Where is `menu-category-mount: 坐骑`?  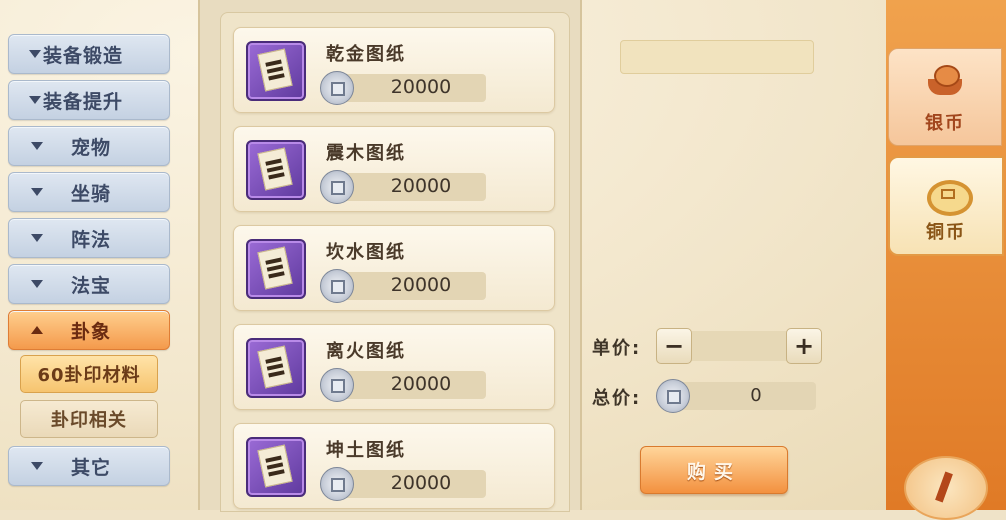
menu-category-mount: 坐骑 is located at coordinates (89, 192).